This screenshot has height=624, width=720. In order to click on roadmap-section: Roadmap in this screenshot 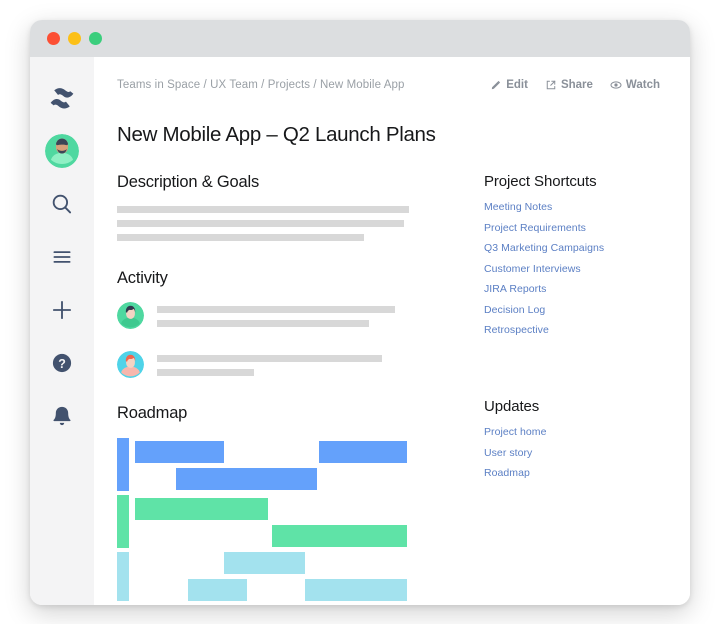, I will do `click(278, 502)`.